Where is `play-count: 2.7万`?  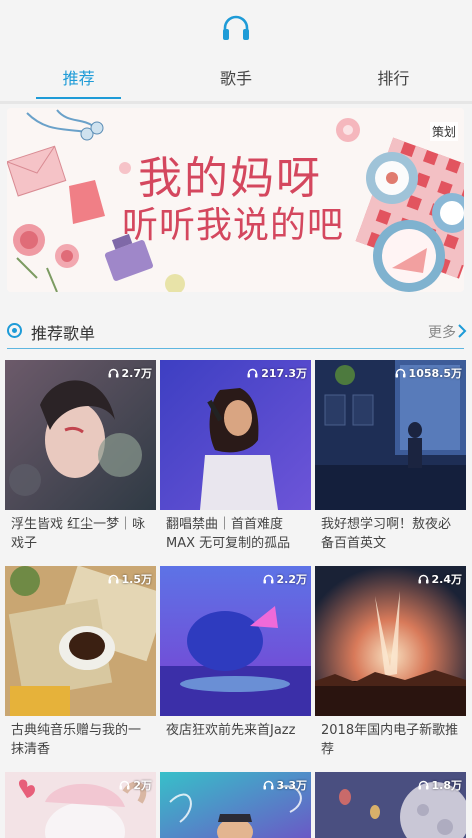 play-count: 2.7万 is located at coordinates (130, 373).